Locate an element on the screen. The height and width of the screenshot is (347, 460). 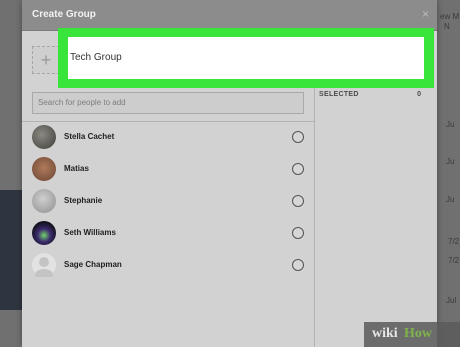
list-item: Stephanie is located at coordinates (168, 203).